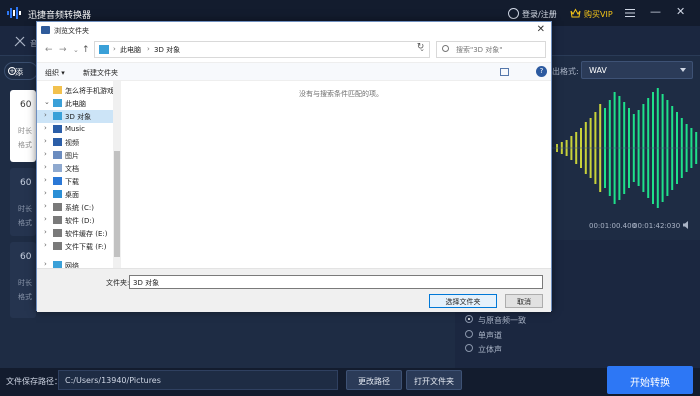 Image resolution: width=700 pixels, height=396 pixels. What do you see at coordinates (146, 283) in the screenshot?
I see `folder-name-value: 3D 对象` at bounding box center [146, 283].